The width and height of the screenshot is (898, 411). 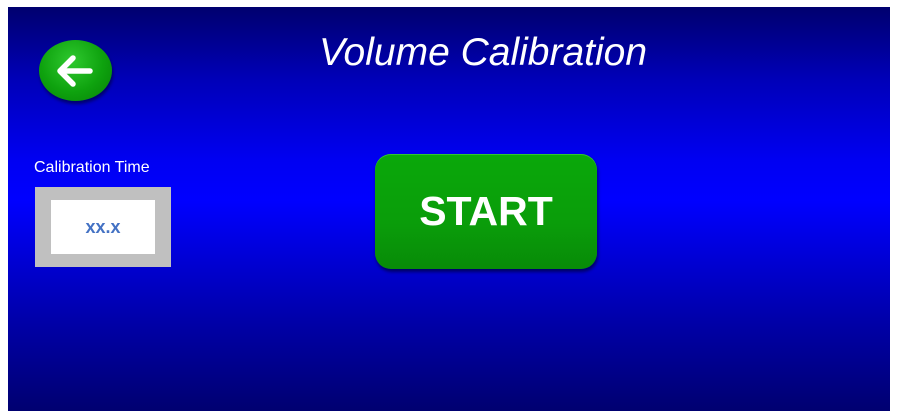 I want to click on calibration-time-field: xx.x, so click(x=103, y=227).